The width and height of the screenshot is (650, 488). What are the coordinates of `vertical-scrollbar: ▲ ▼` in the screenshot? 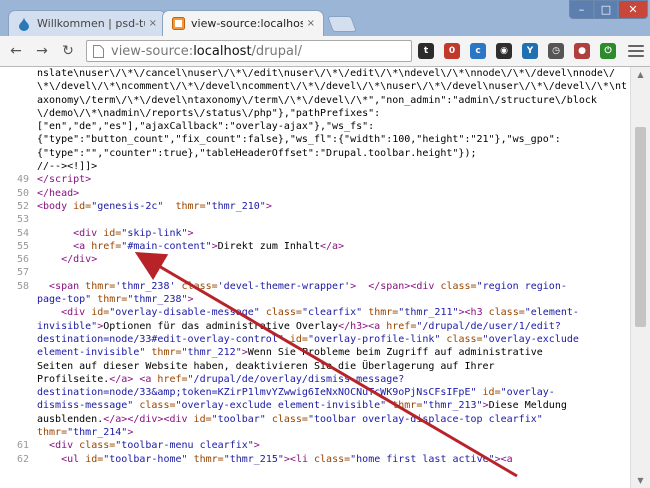 It's located at (640, 277).